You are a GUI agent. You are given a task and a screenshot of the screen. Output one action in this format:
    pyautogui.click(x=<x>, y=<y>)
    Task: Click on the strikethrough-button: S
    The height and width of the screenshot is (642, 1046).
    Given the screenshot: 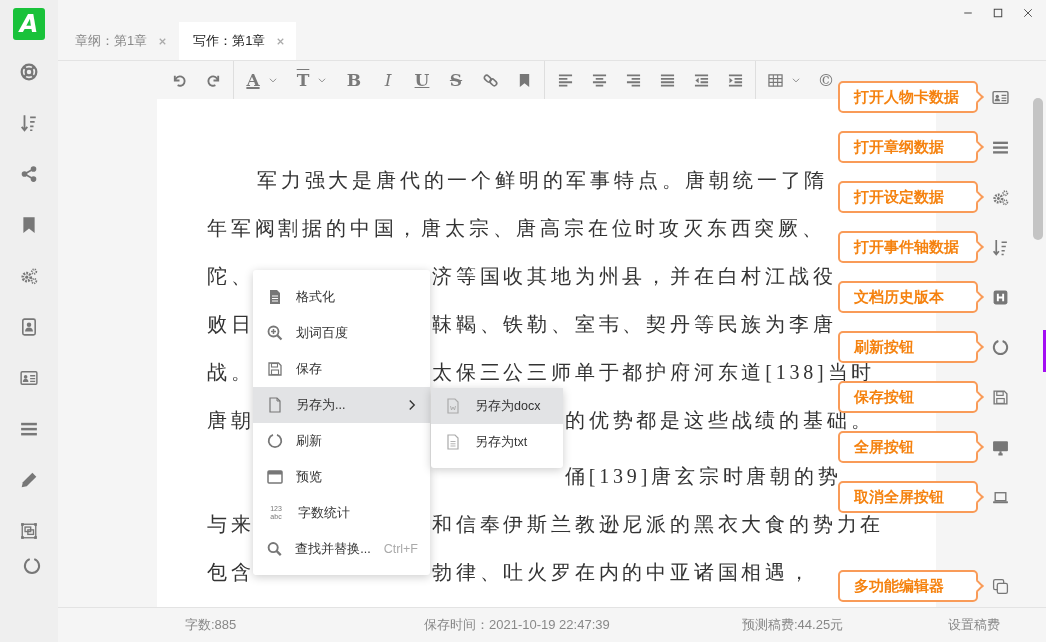 What is the action you would take?
    pyautogui.click(x=456, y=80)
    